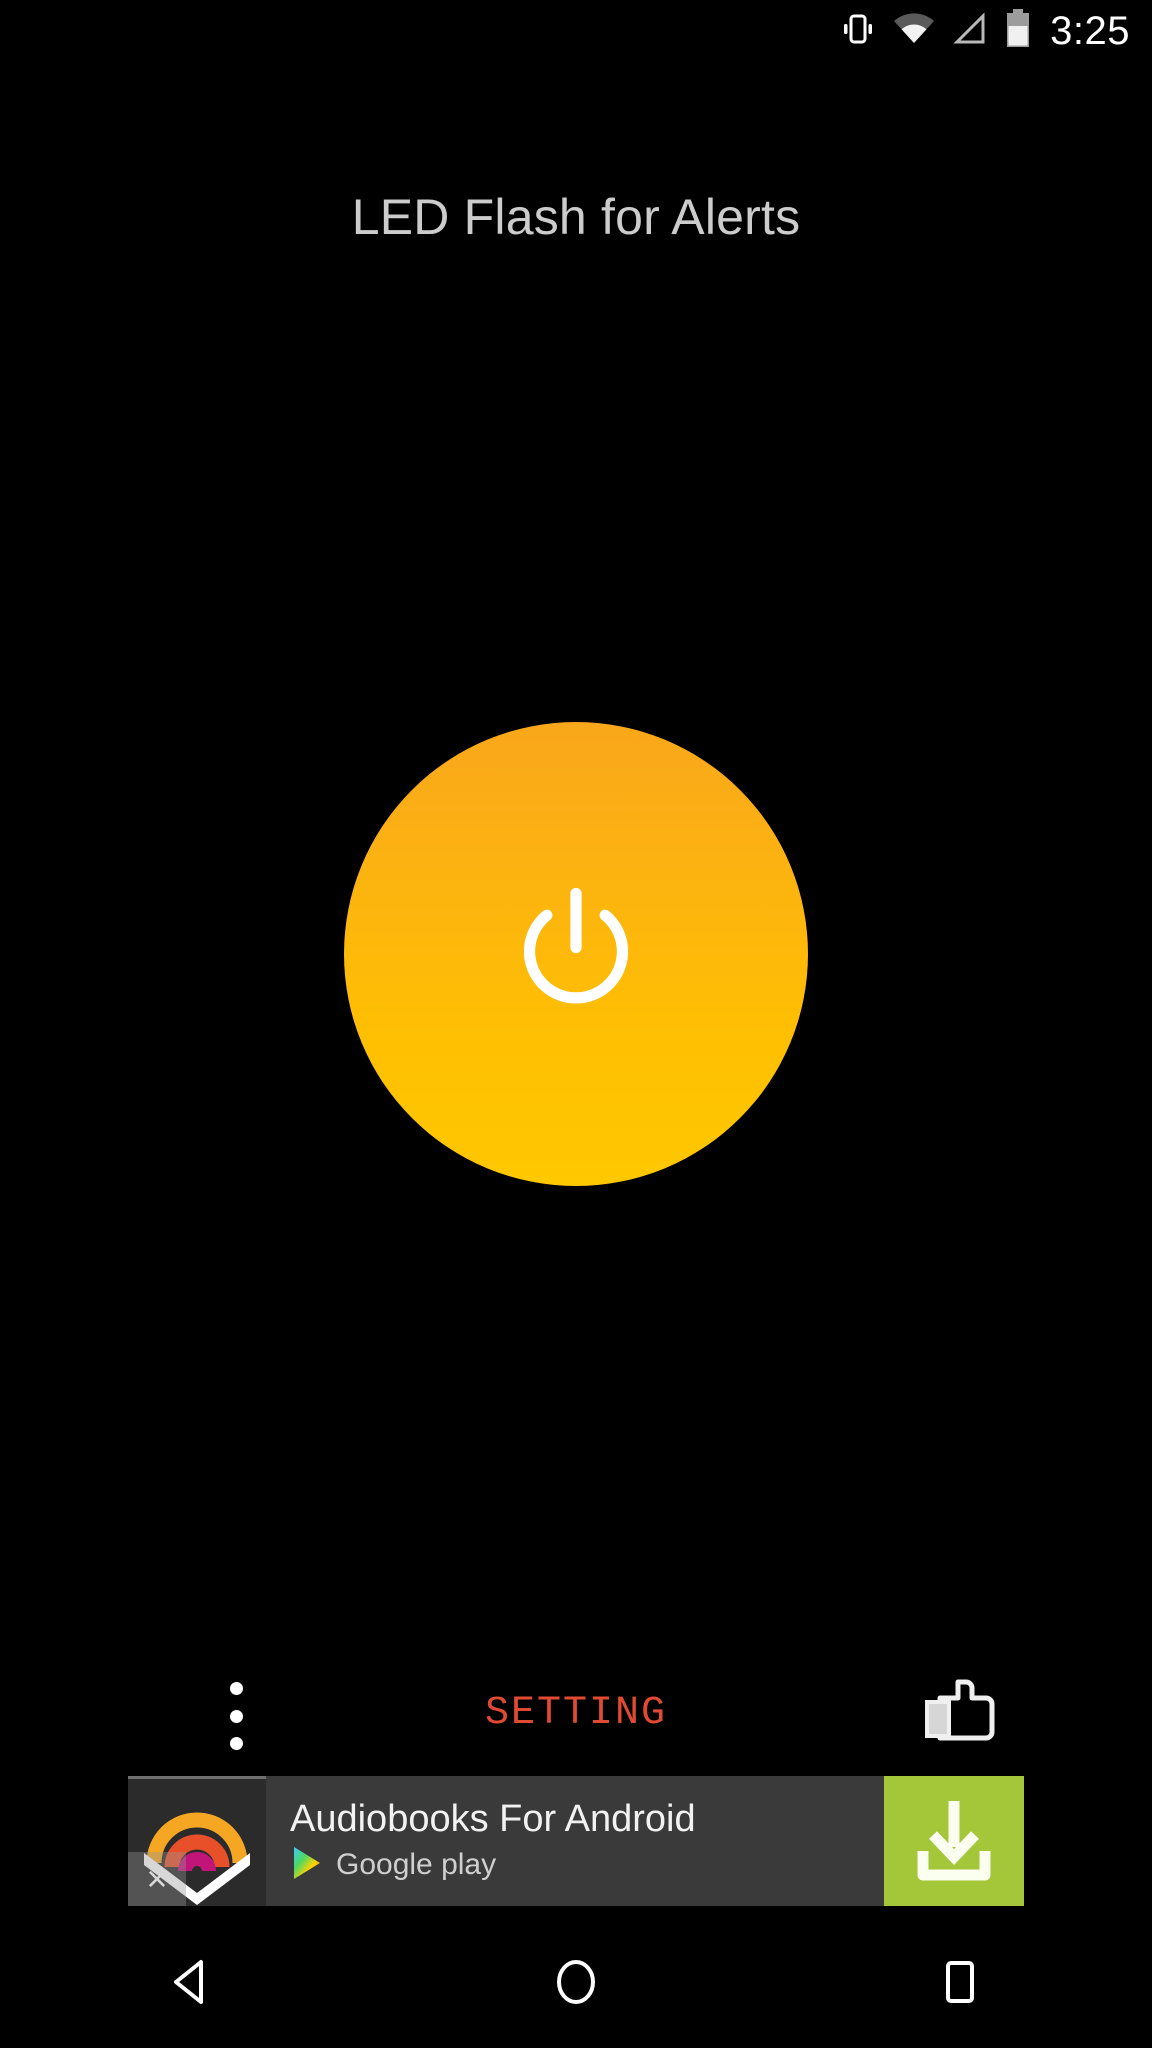 Image resolution: width=1152 pixels, height=2048 pixels. Describe the element at coordinates (858, 31) in the screenshot. I see `vibrate-icon` at that location.